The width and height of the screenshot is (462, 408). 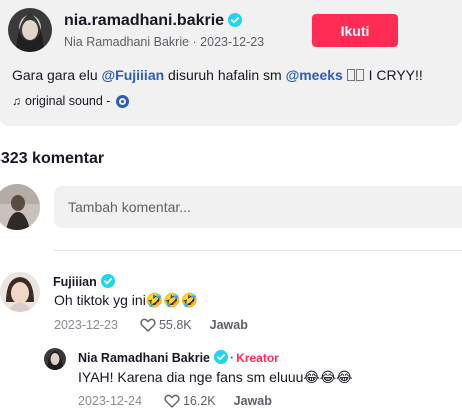 What do you see at coordinates (75, 282) in the screenshot?
I see `comment-username-text: Fujiiian` at bounding box center [75, 282].